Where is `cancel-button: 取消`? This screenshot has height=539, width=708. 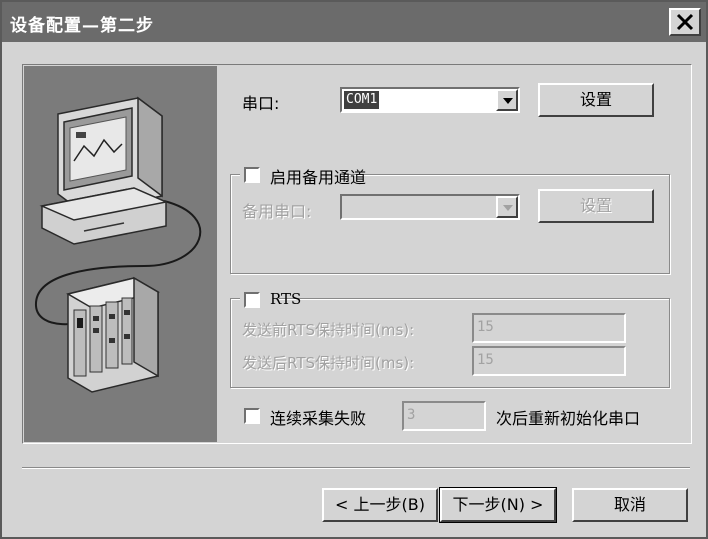 cancel-button: 取消 is located at coordinates (630, 505).